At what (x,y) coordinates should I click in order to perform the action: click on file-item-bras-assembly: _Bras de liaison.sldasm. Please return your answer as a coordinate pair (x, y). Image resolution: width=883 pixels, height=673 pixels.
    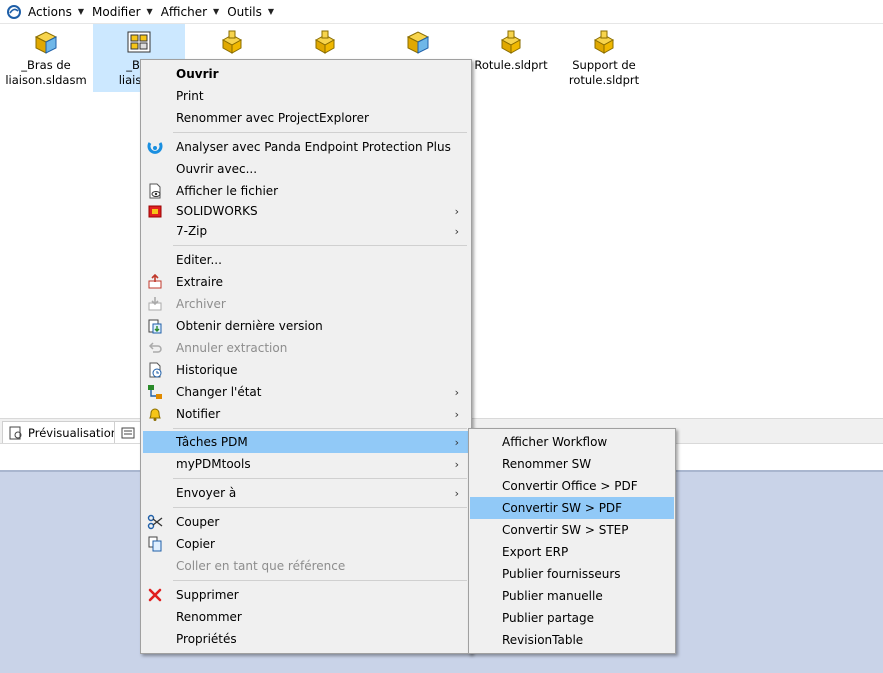
    Looking at the image, I should click on (46, 58).